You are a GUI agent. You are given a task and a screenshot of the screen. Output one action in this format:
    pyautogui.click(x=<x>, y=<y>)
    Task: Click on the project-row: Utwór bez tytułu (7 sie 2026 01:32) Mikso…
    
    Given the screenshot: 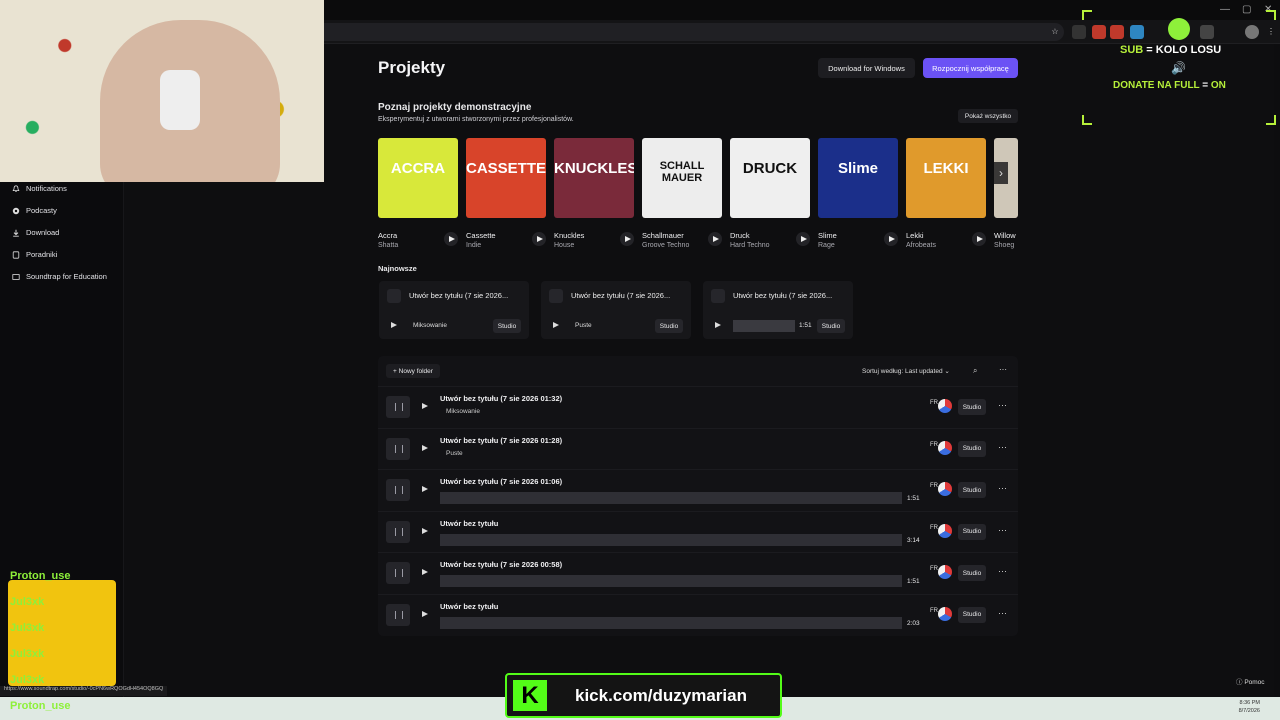 What is the action you would take?
    pyautogui.click(x=698, y=406)
    